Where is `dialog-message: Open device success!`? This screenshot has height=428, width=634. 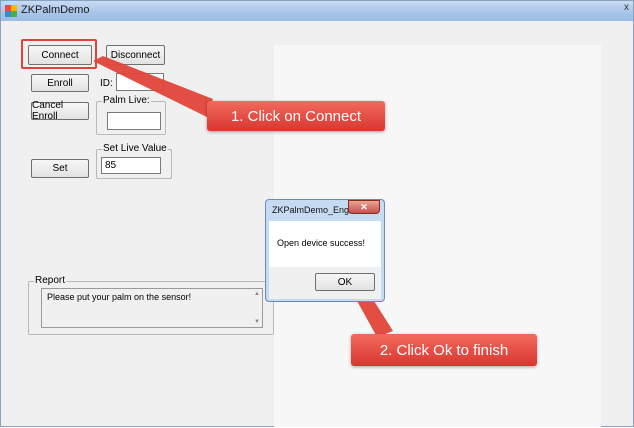 dialog-message: Open device success! is located at coordinates (321, 243).